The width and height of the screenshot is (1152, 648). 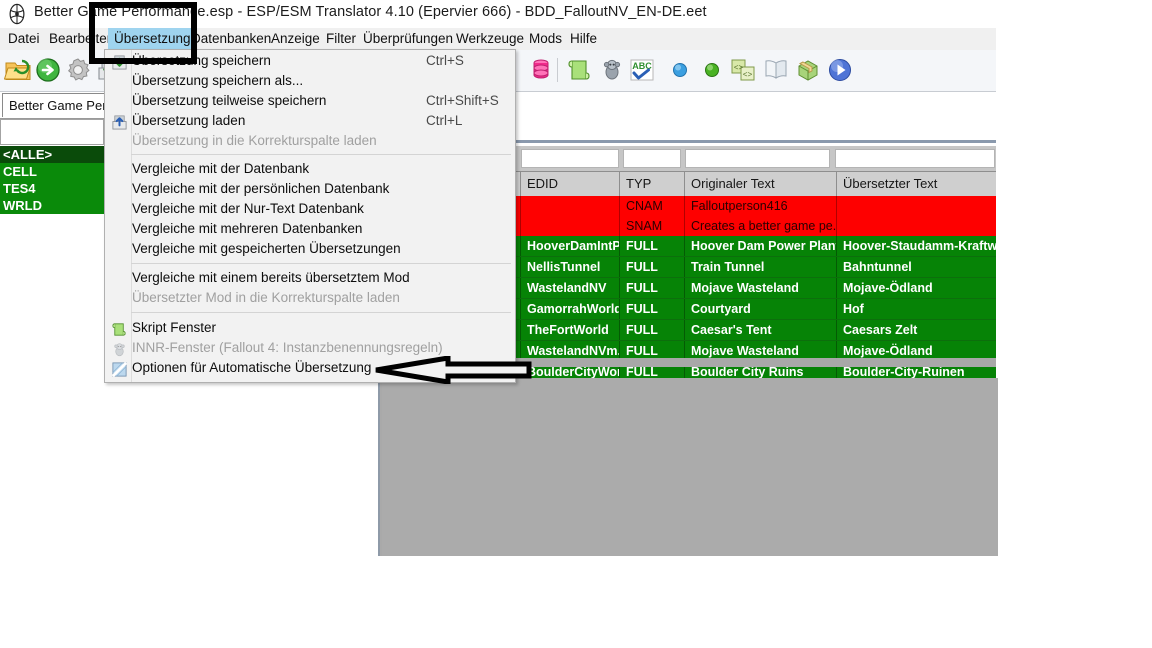 I want to click on blue-dot-icon, so click(x=680, y=70).